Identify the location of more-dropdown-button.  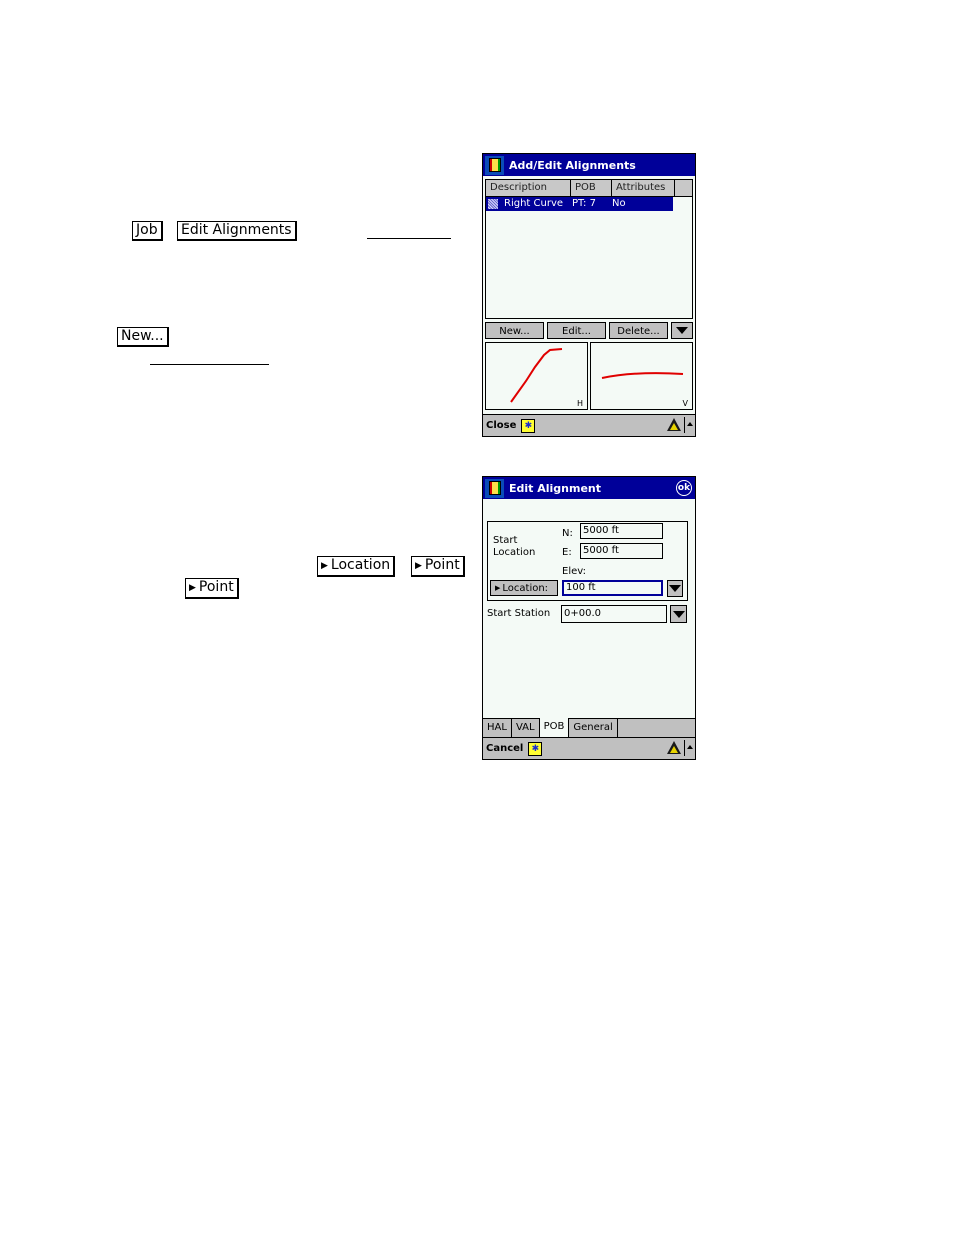
(682, 330).